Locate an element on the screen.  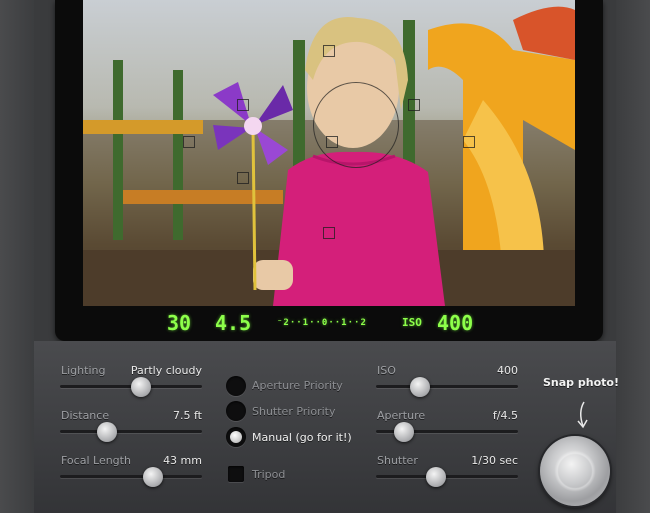
aperture-label: Aperture is located at coordinates (401, 415).